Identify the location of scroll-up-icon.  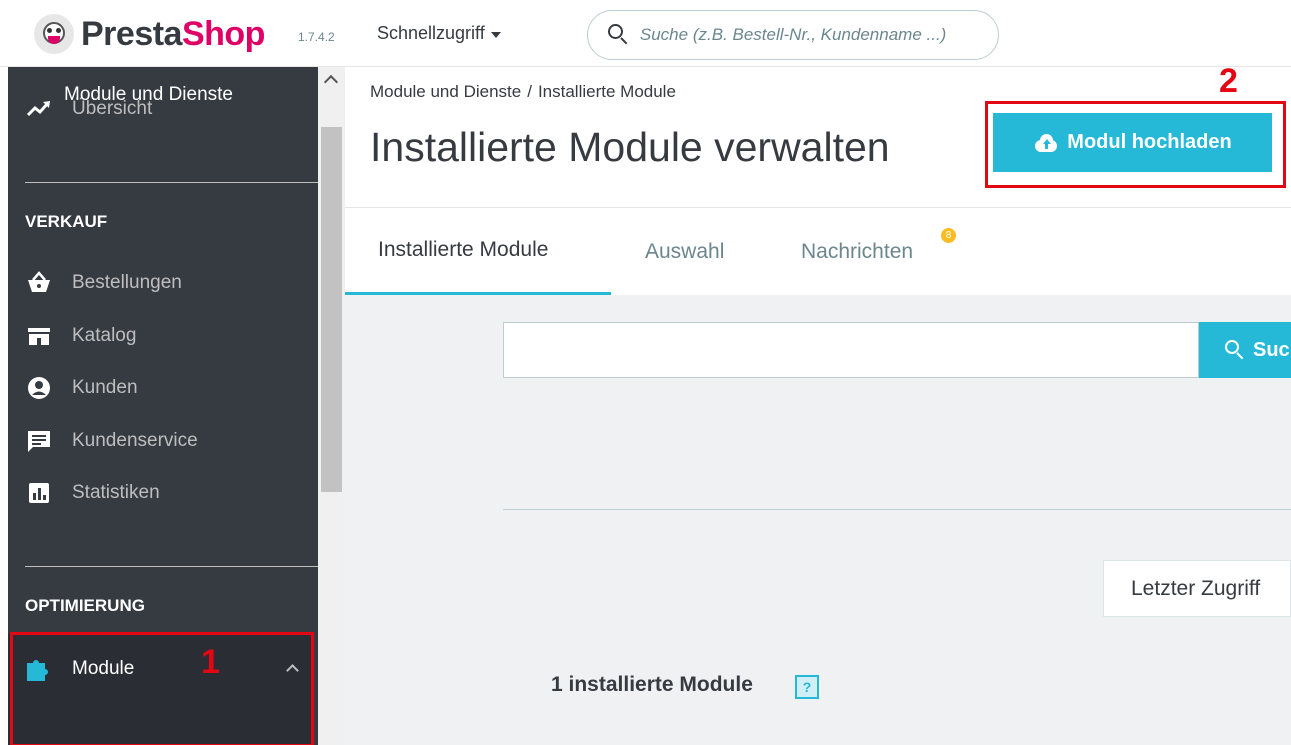
(331, 82).